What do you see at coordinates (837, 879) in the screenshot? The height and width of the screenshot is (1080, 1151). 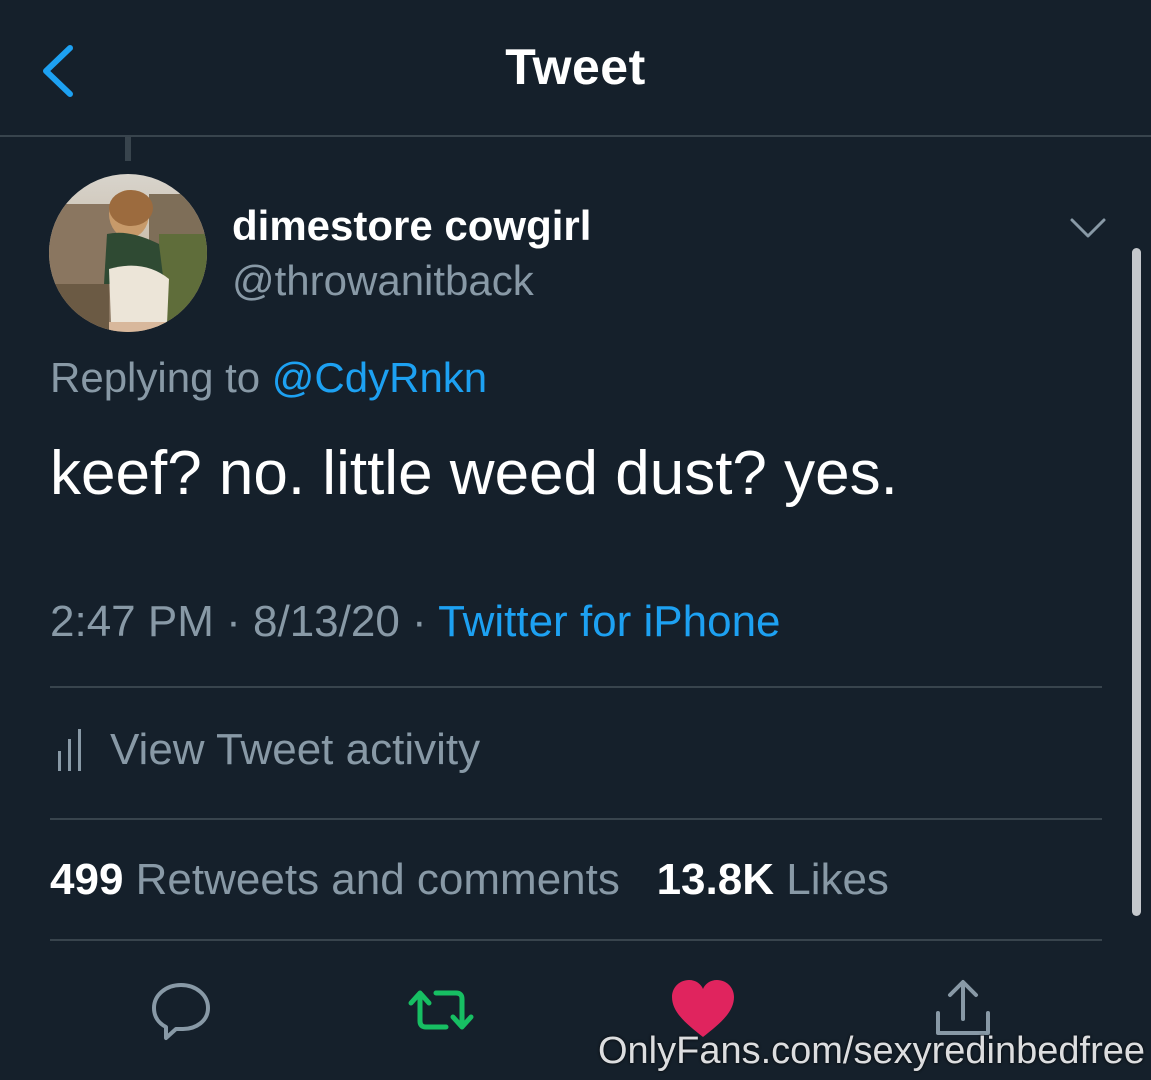 I see `likes-label: Likes` at bounding box center [837, 879].